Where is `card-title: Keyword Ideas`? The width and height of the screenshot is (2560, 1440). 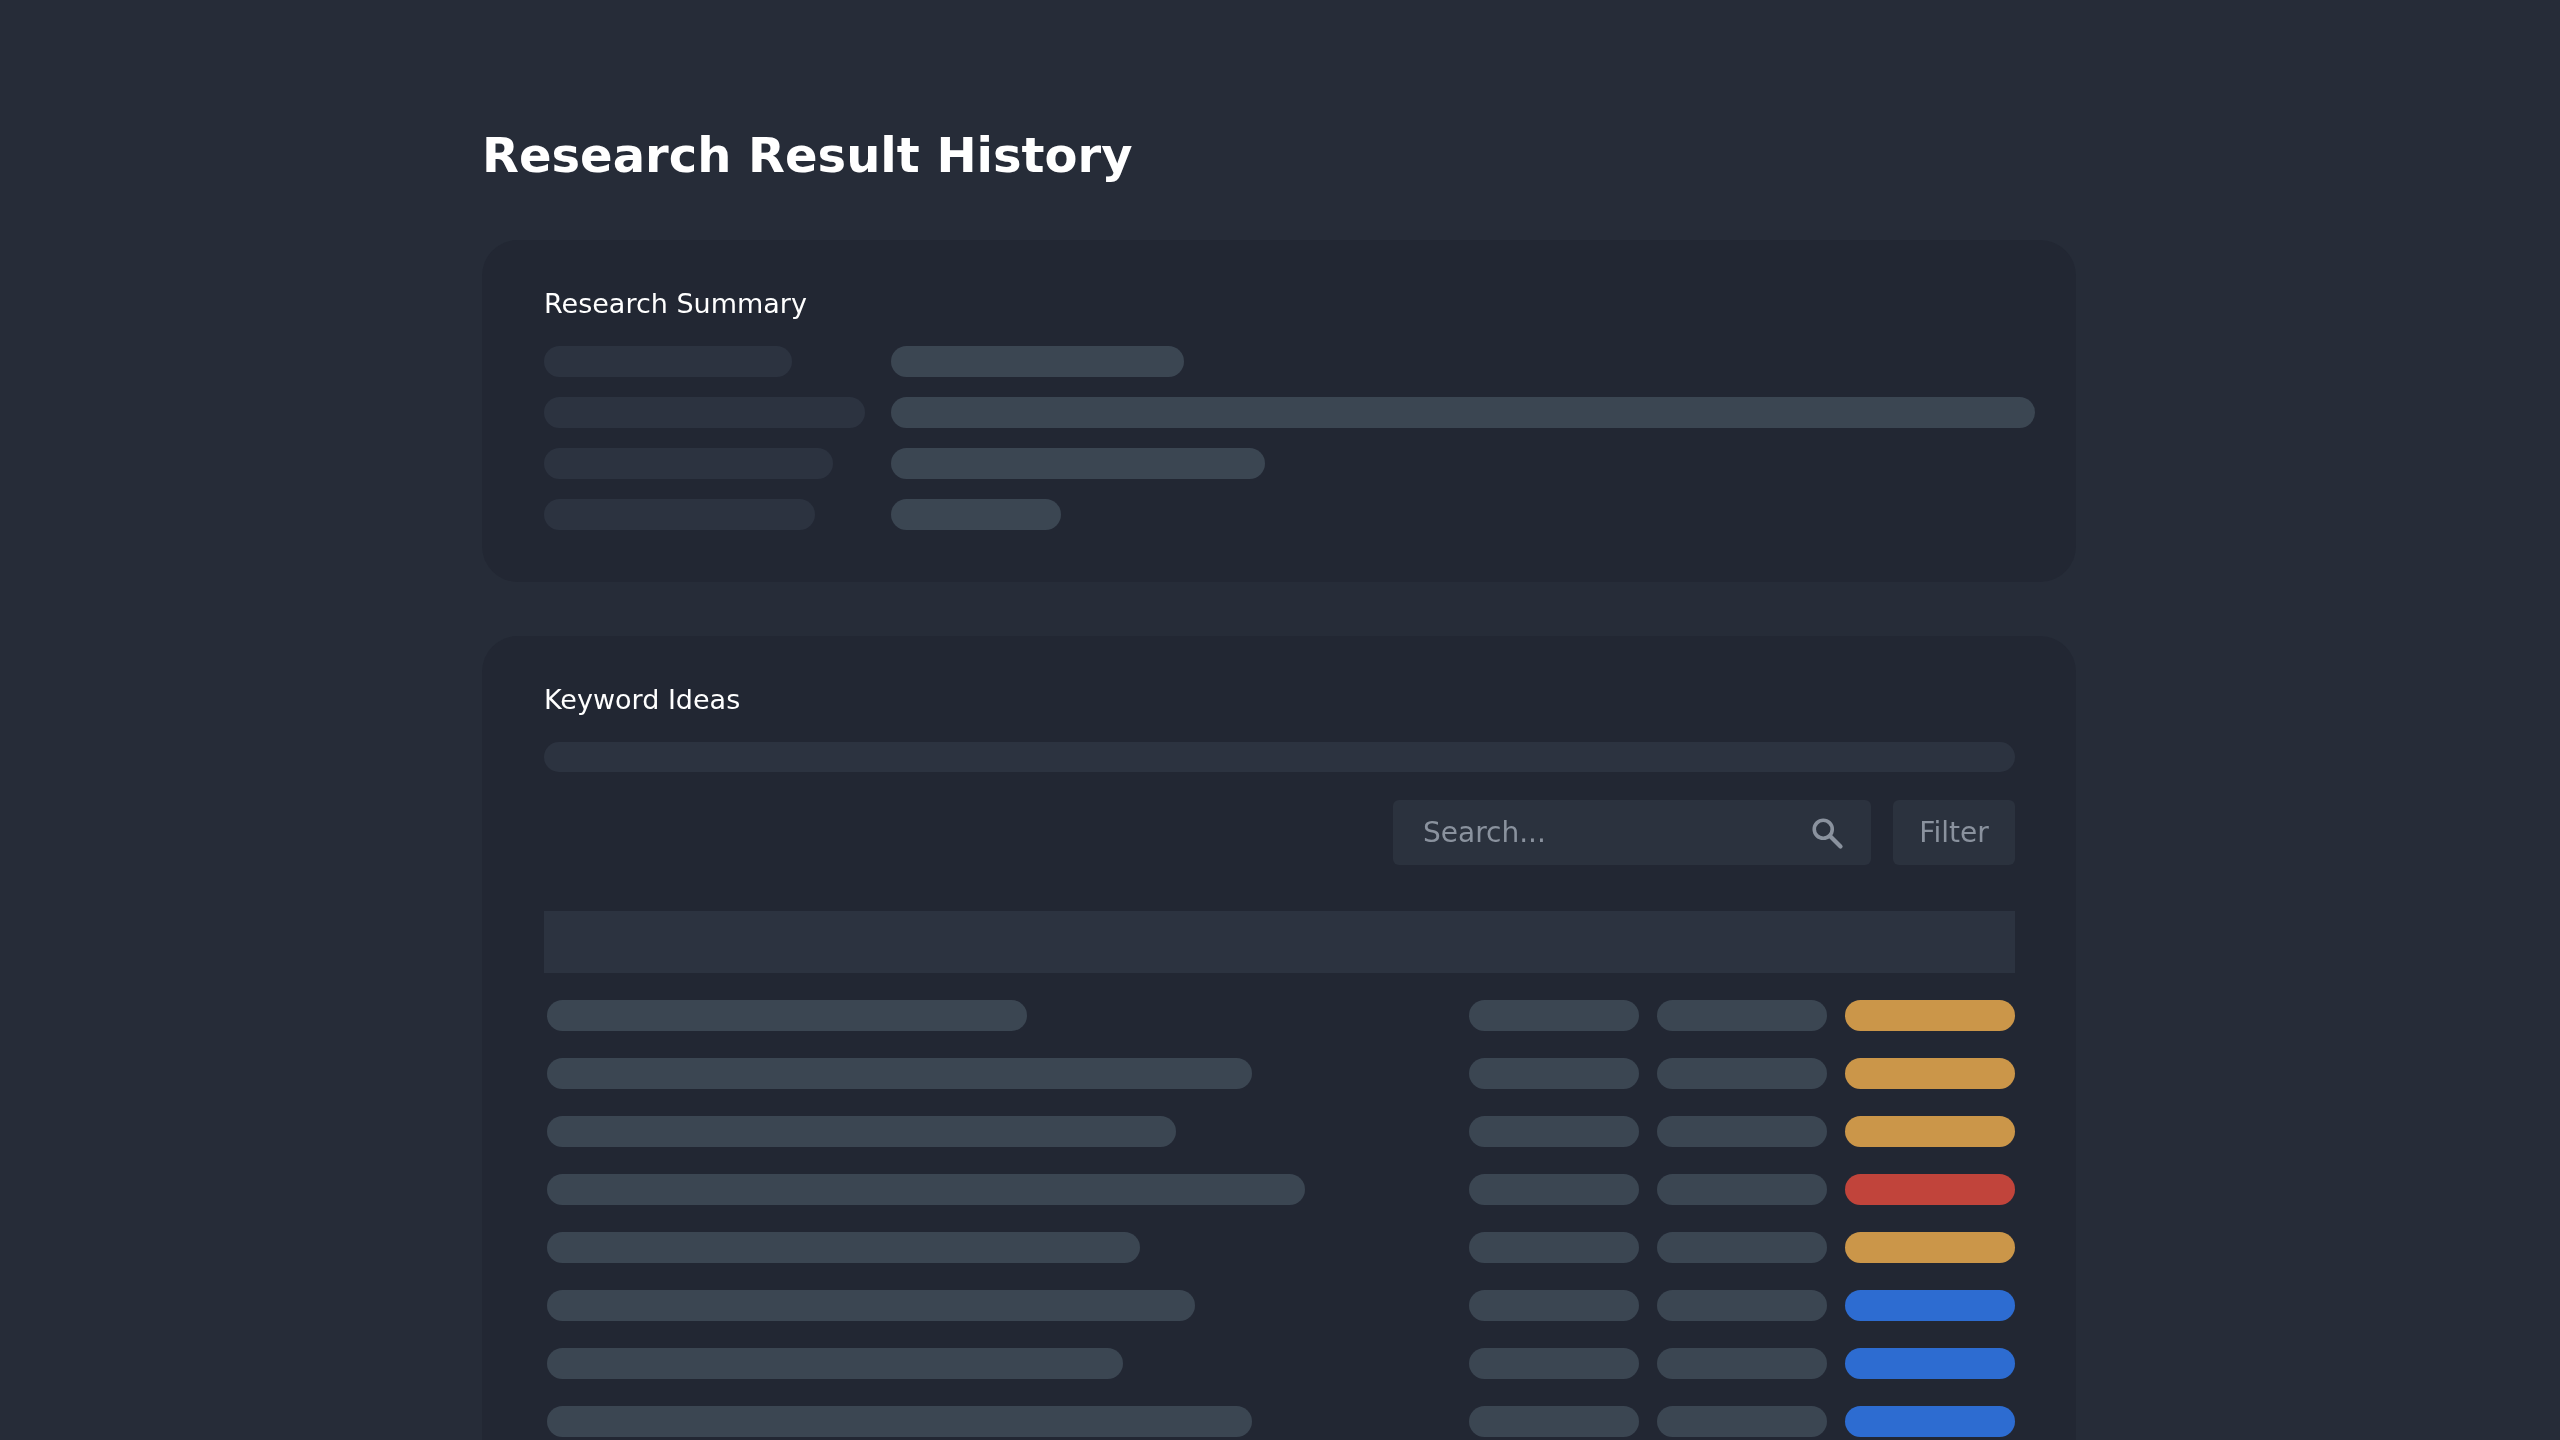 card-title: Keyword Ideas is located at coordinates (643, 700).